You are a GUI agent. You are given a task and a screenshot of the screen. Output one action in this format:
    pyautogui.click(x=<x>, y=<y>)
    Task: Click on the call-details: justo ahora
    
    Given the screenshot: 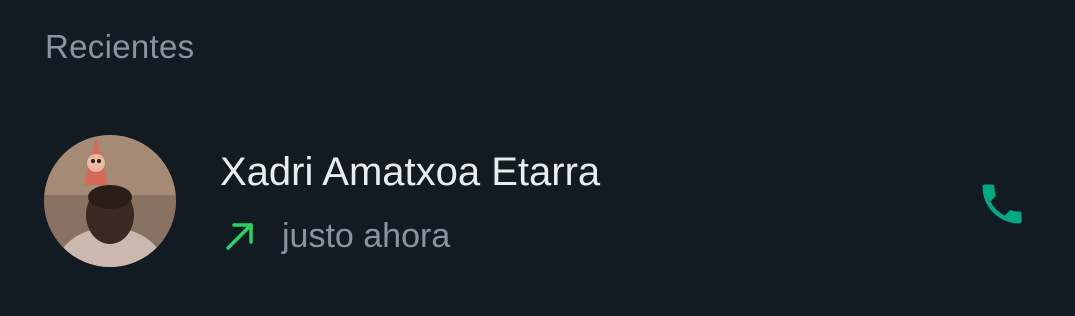 What is the action you would take?
    pyautogui.click(x=336, y=236)
    